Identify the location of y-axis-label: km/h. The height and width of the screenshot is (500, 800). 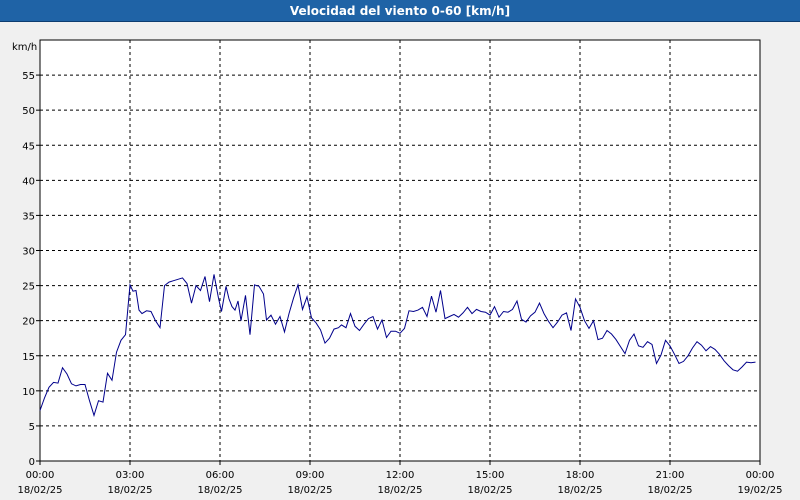
(24, 47).